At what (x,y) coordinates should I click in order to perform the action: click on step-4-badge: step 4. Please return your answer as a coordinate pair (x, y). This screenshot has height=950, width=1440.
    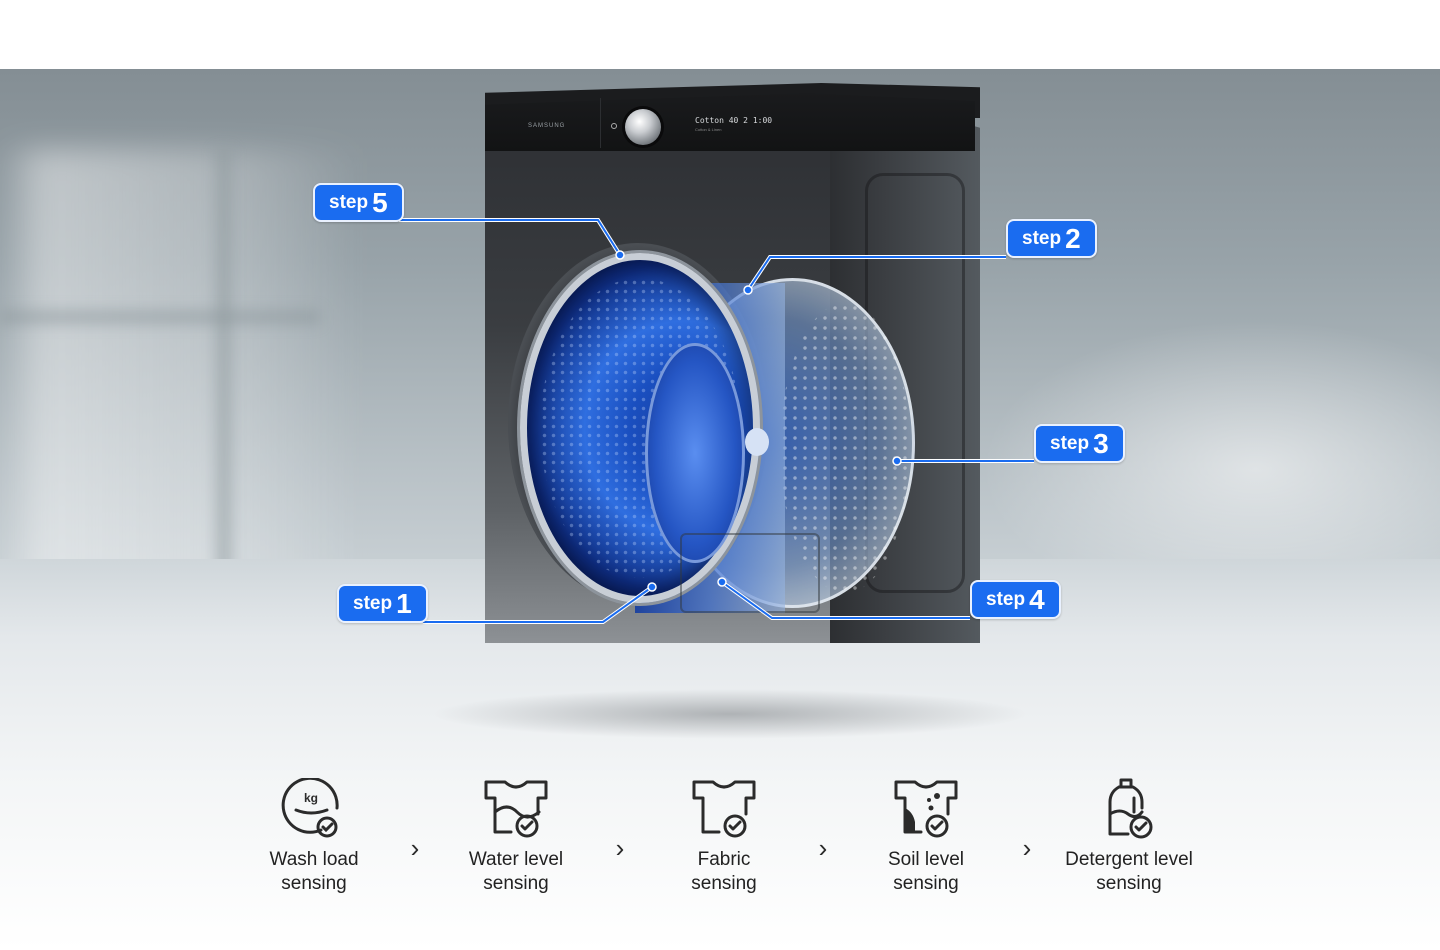
    Looking at the image, I should click on (1015, 599).